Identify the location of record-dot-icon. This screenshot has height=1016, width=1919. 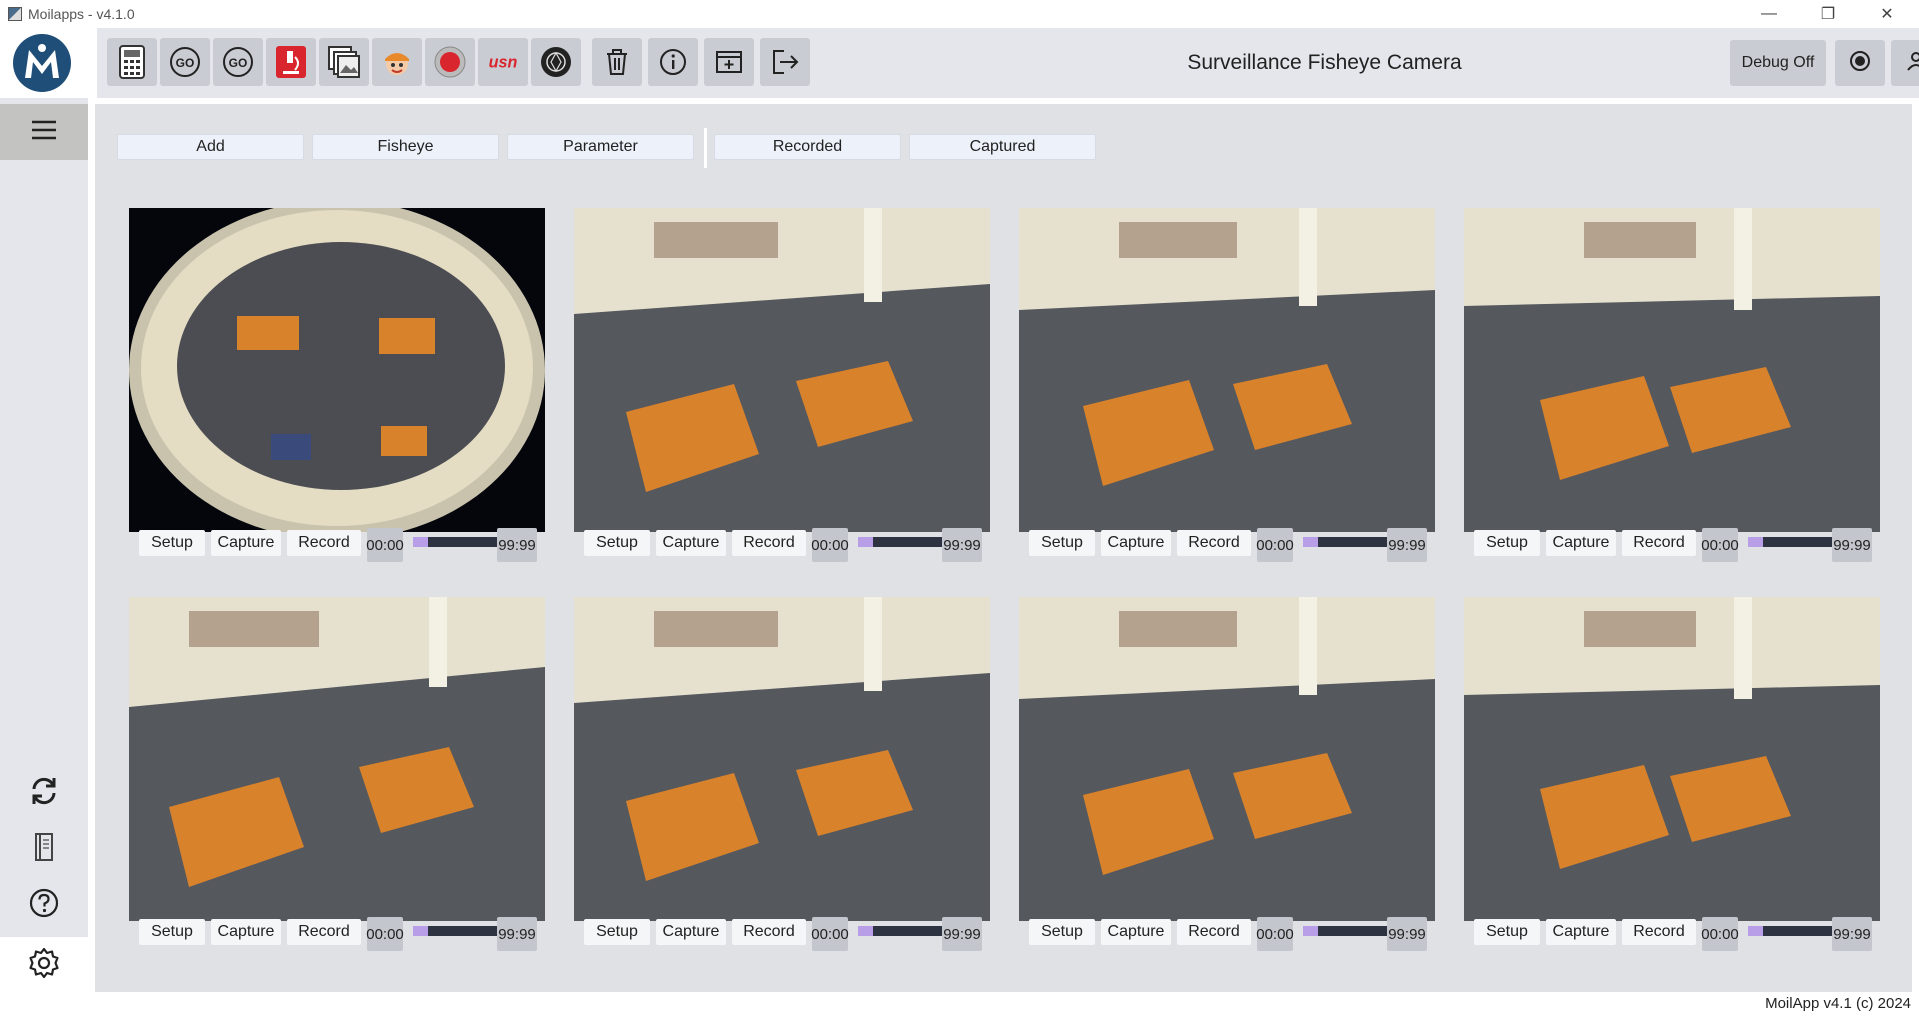
(1860, 63).